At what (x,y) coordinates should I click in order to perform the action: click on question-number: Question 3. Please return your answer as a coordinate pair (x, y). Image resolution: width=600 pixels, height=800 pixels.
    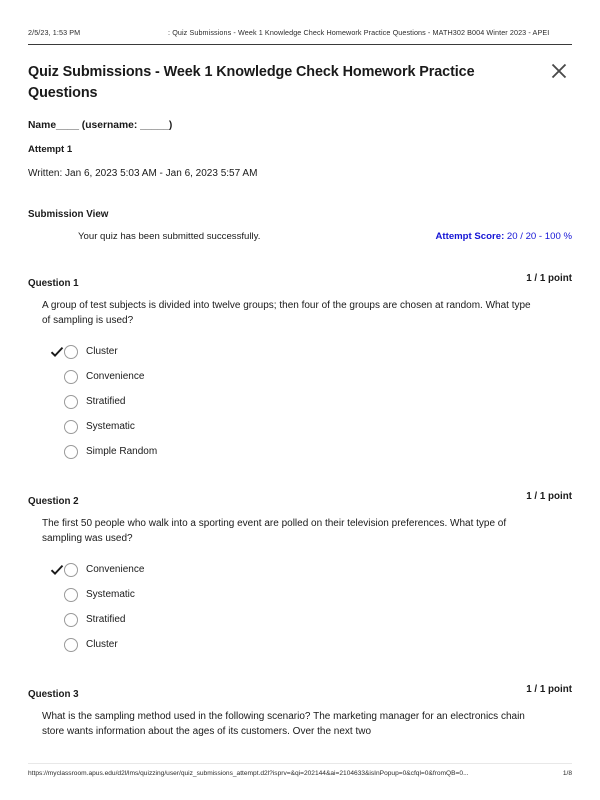
    Looking at the image, I should click on (53, 694).